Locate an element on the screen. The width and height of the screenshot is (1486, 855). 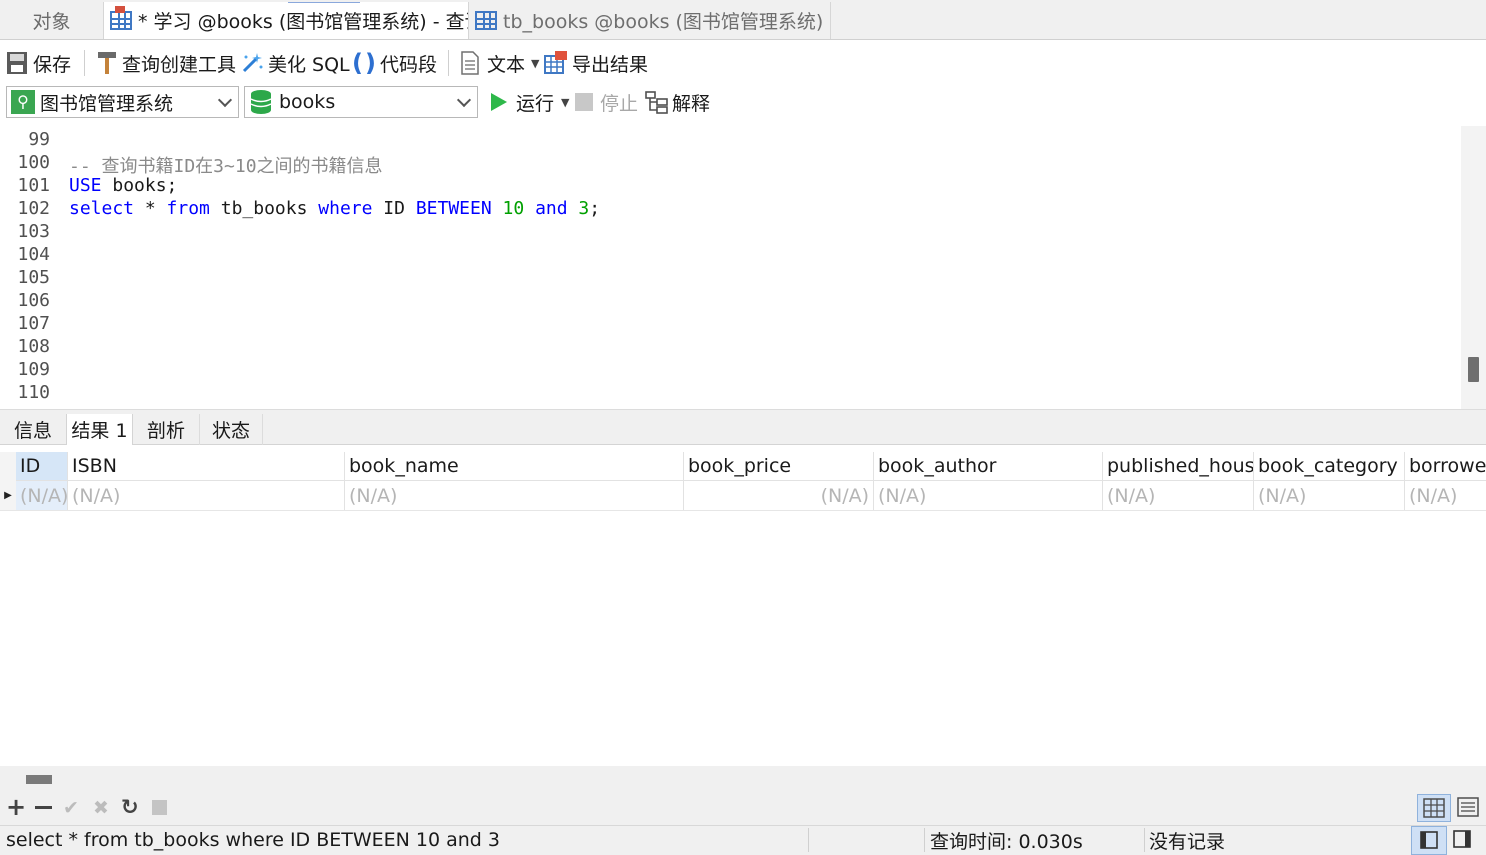
stop-icon is located at coordinates (159, 807).